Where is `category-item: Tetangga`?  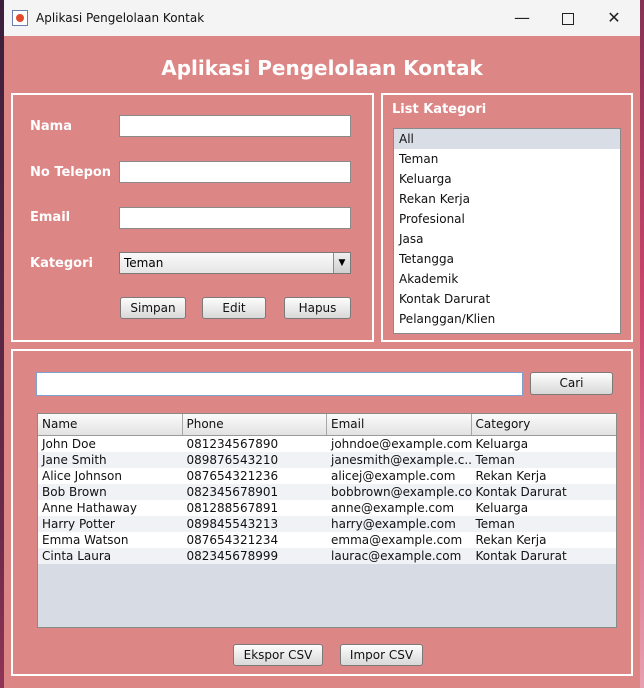 category-item: Tetangga is located at coordinates (507, 259).